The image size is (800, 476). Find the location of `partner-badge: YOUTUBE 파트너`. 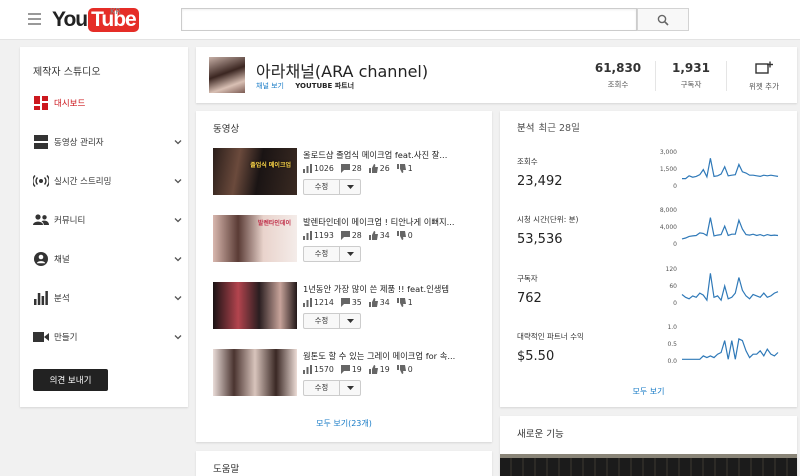

partner-badge: YOUTUBE 파트너 is located at coordinates (325, 86).